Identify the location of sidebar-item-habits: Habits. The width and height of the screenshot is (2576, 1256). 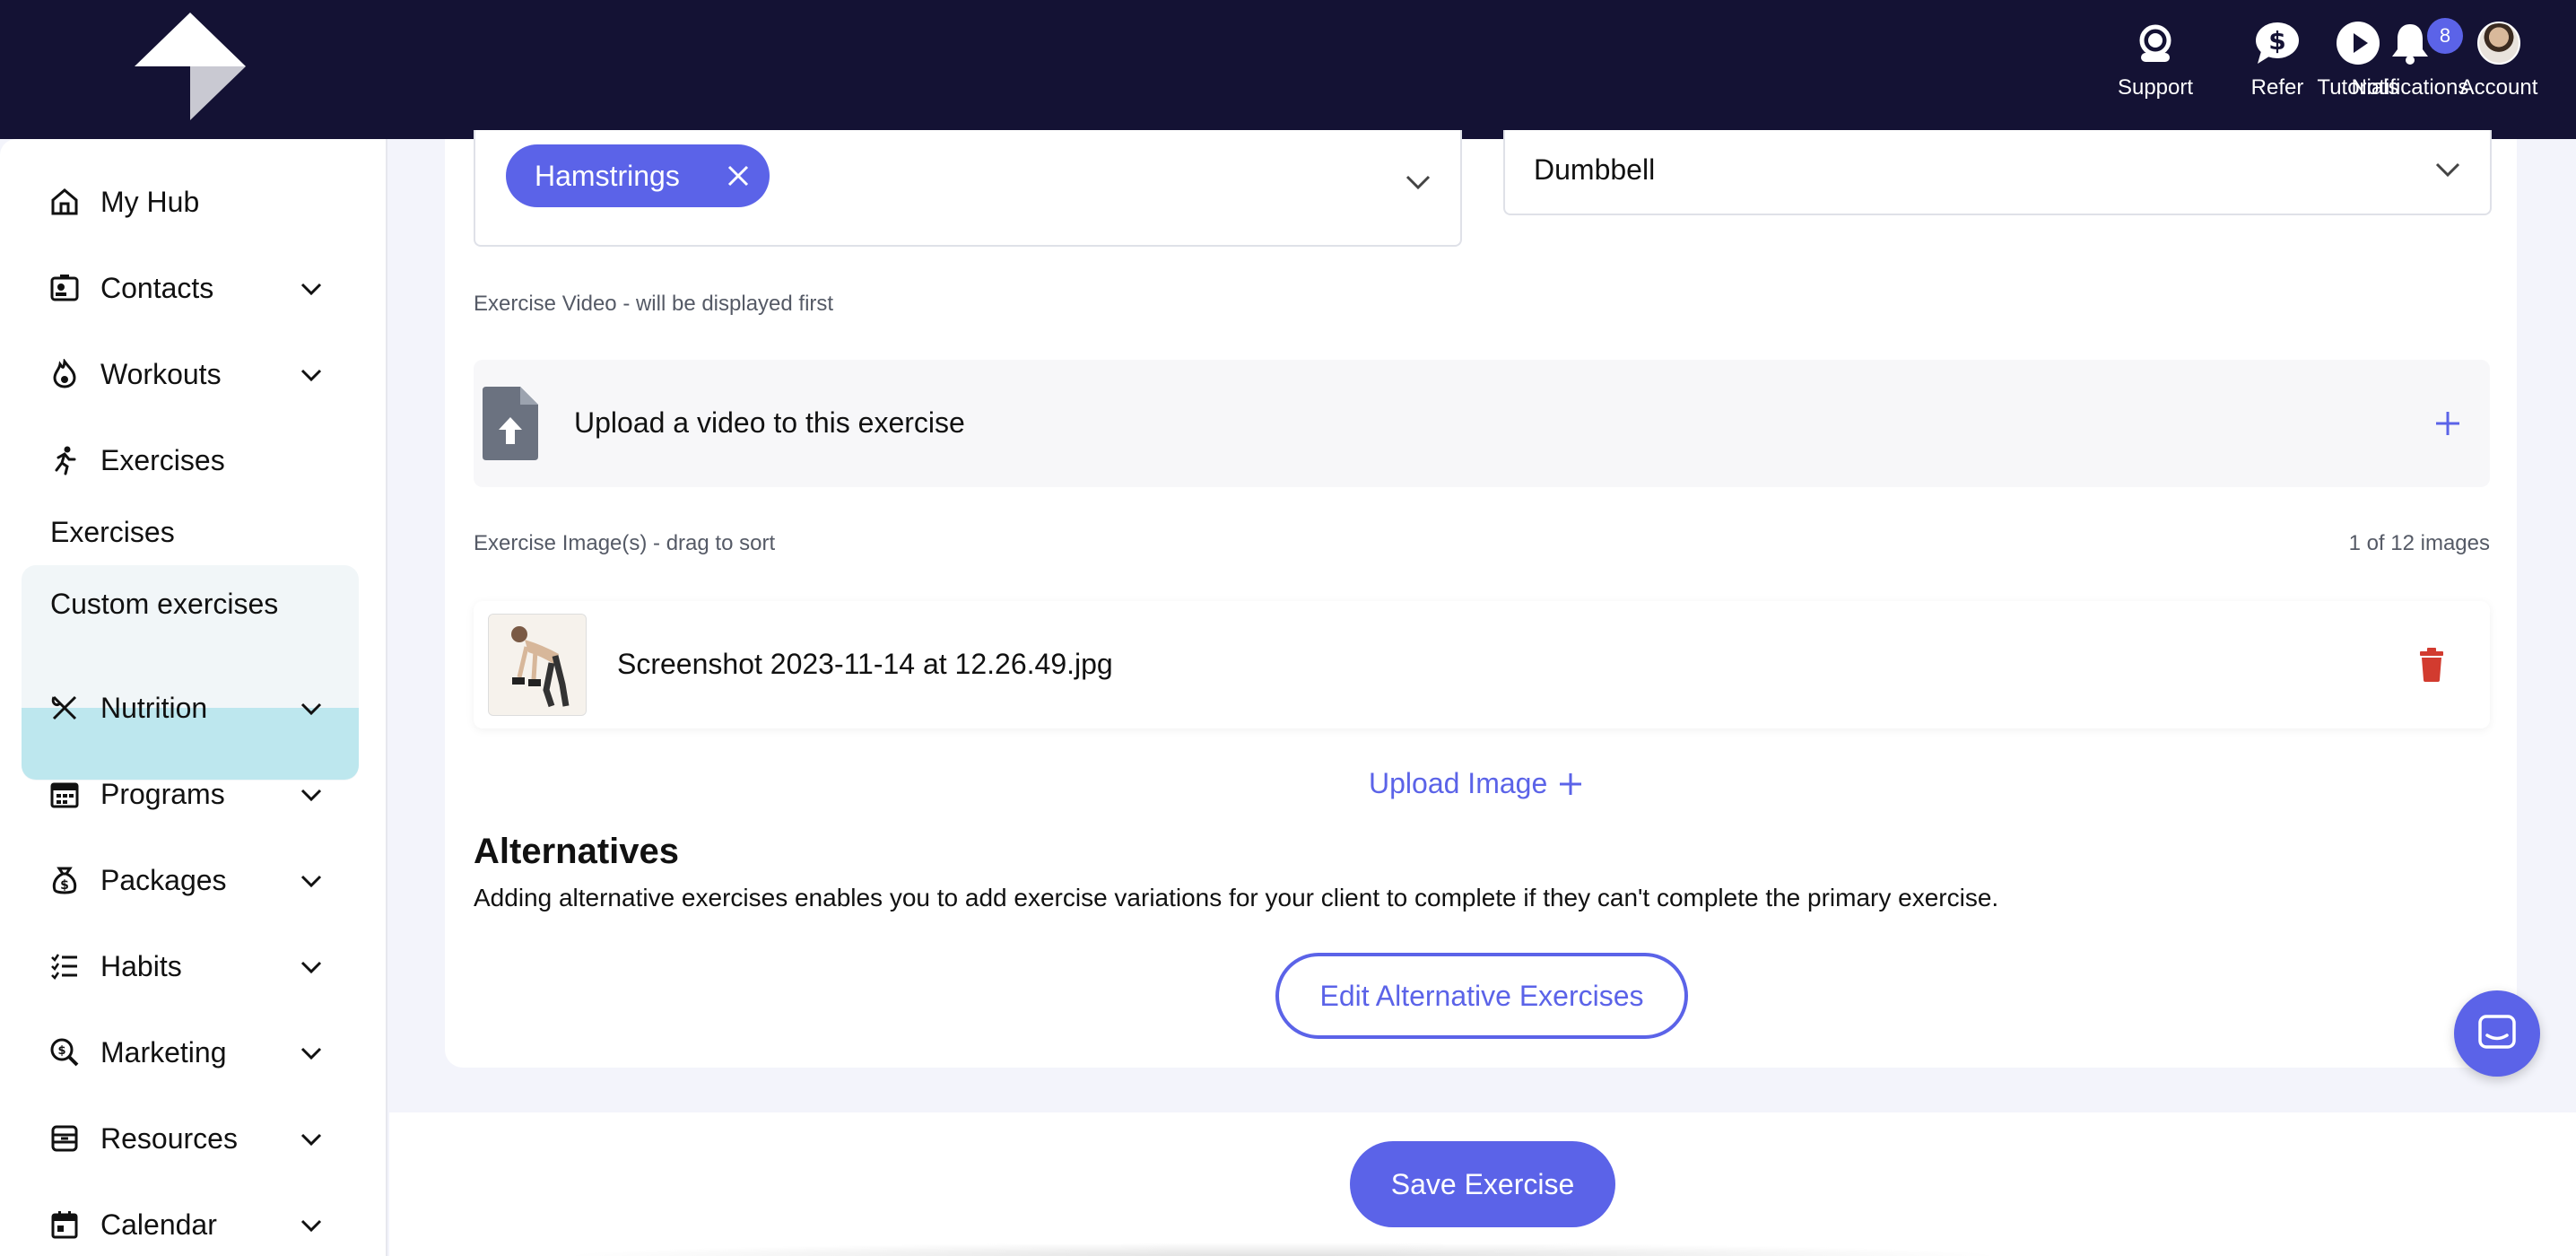
(186, 966).